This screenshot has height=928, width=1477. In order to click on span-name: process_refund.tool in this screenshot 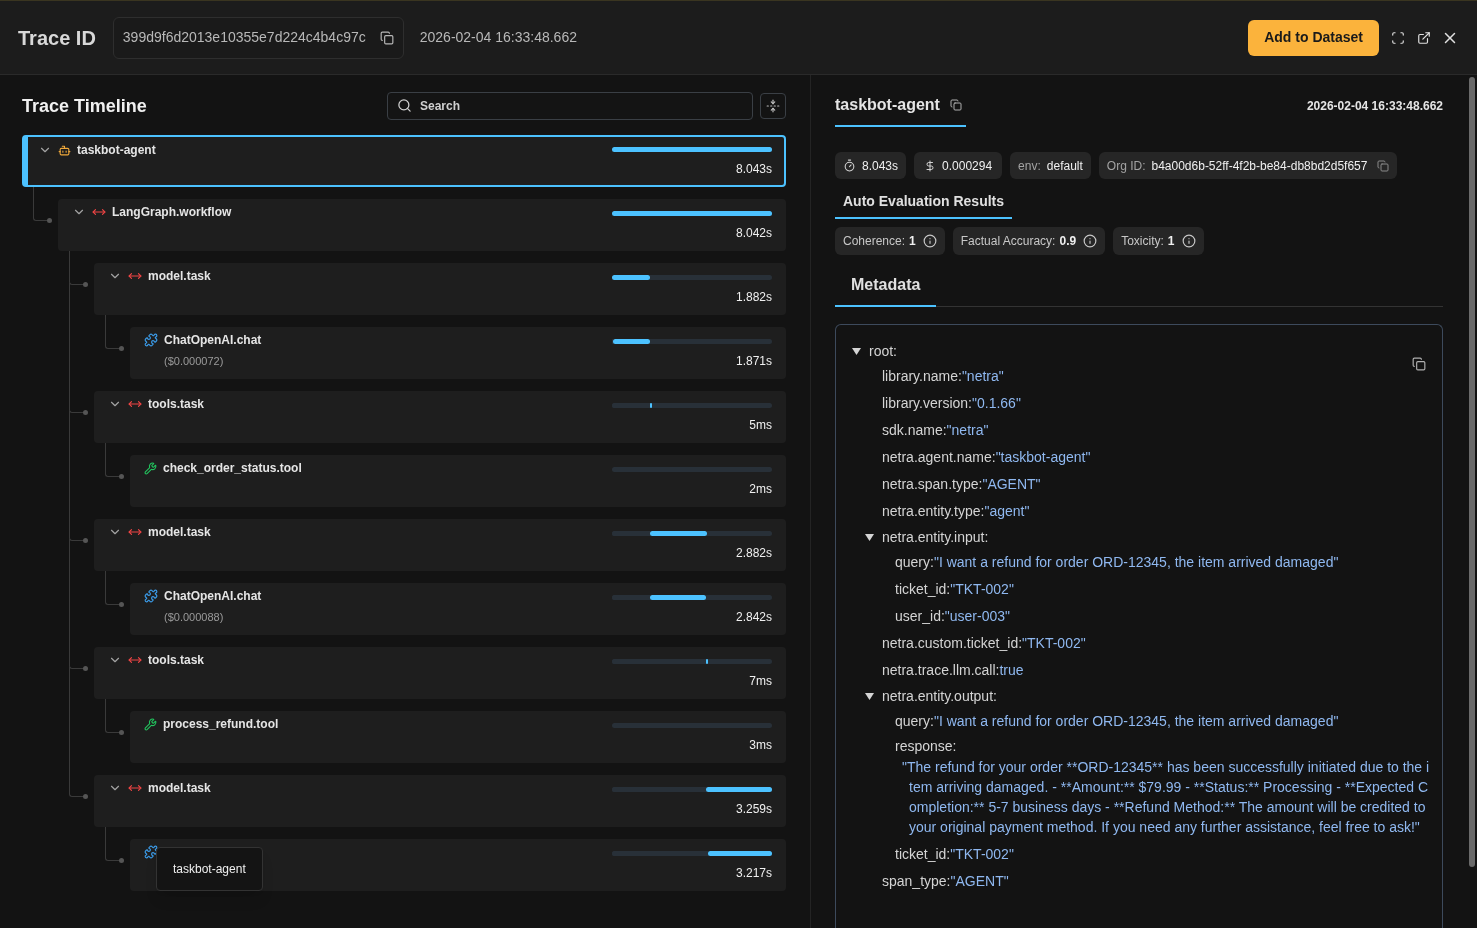, I will do `click(221, 724)`.